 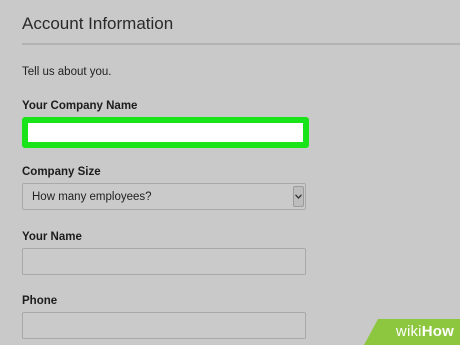 I want to click on your-name-label: Your Name, so click(x=52, y=237).